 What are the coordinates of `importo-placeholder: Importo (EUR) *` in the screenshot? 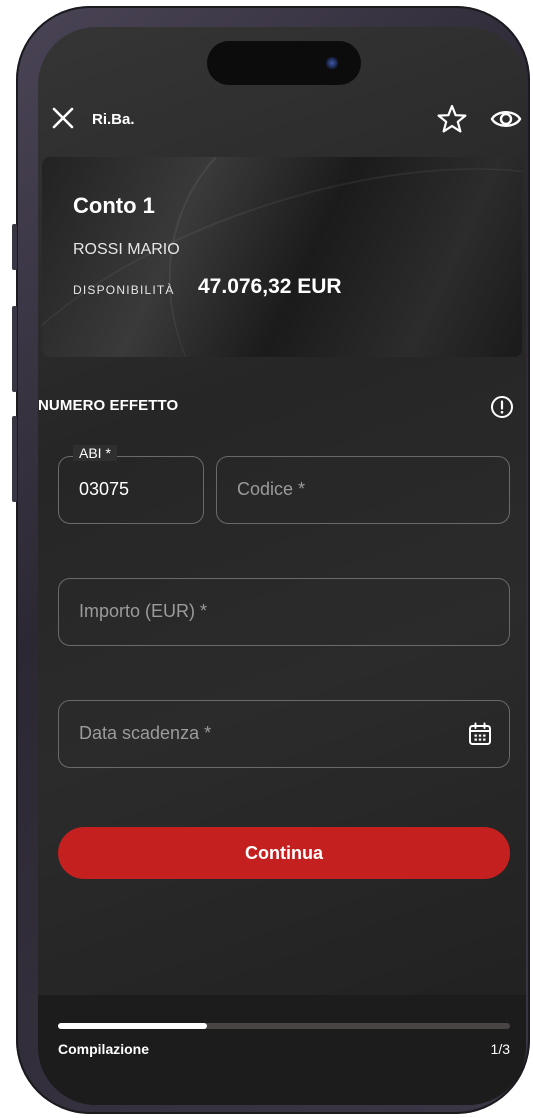 It's located at (143, 611).